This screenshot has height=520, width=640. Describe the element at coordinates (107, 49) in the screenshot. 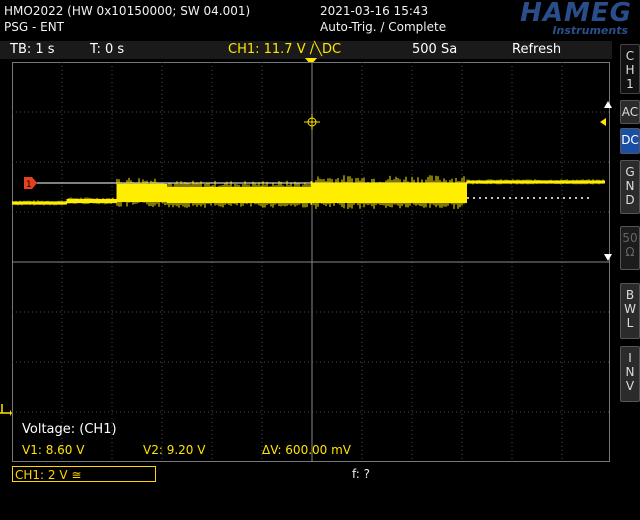

I see `trigger-time-readout: T: 0 s` at that location.